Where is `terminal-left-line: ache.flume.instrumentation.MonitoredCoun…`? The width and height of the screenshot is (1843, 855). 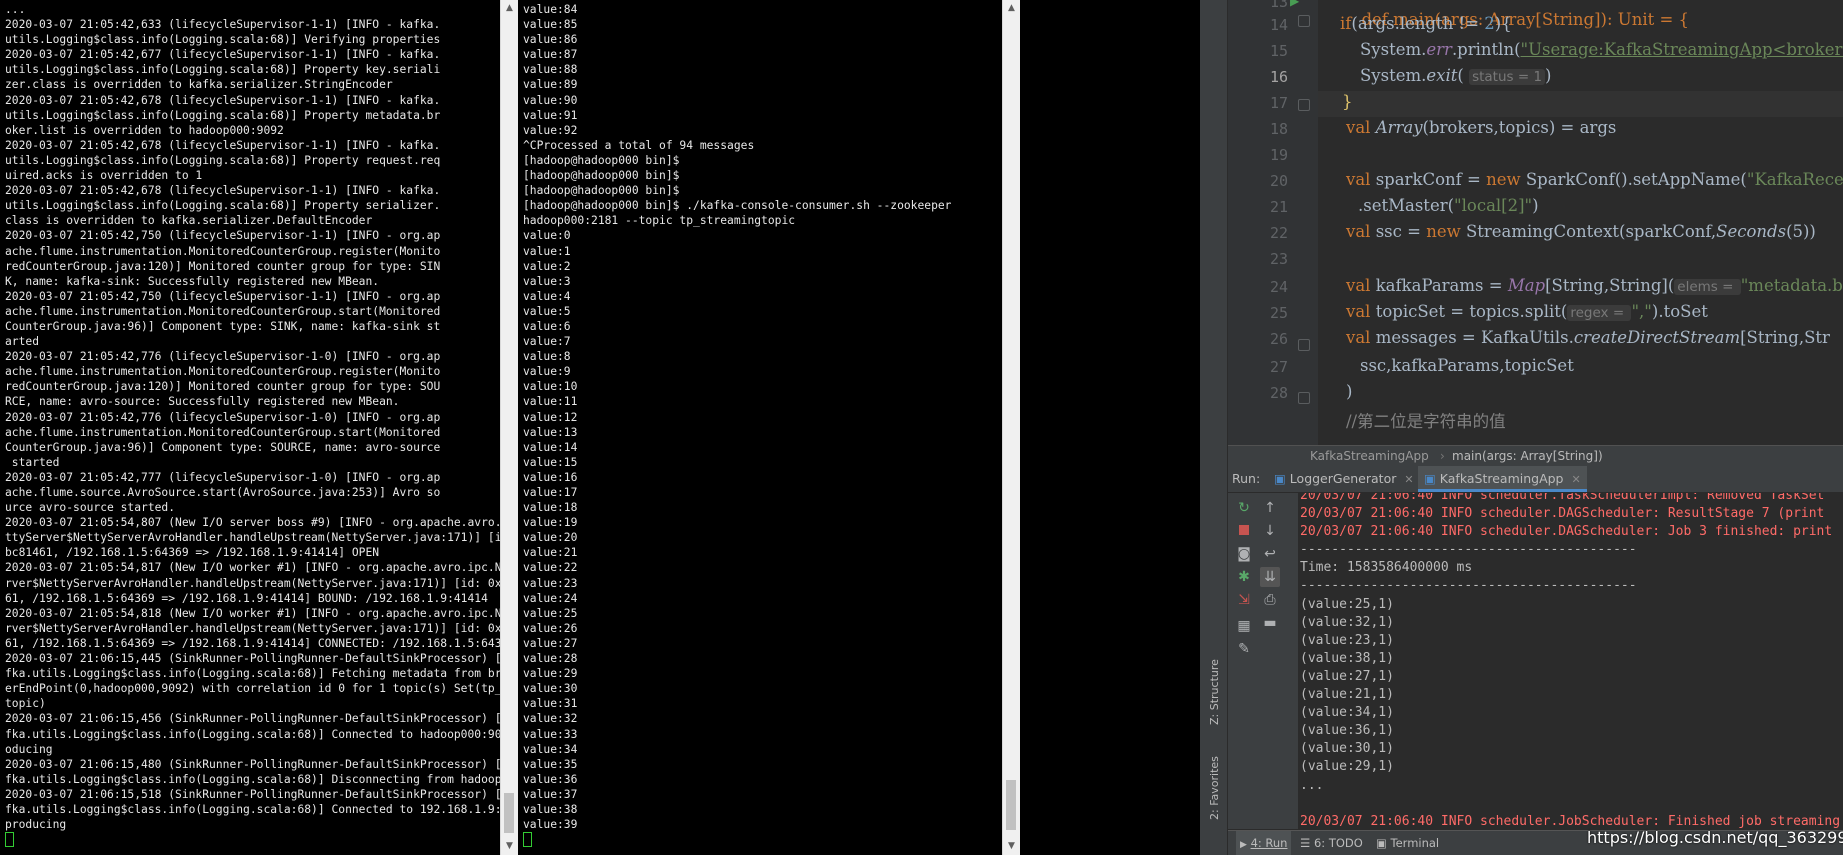 terminal-left-line: ache.flume.instrumentation.MonitoredCoun… is located at coordinates (223, 251).